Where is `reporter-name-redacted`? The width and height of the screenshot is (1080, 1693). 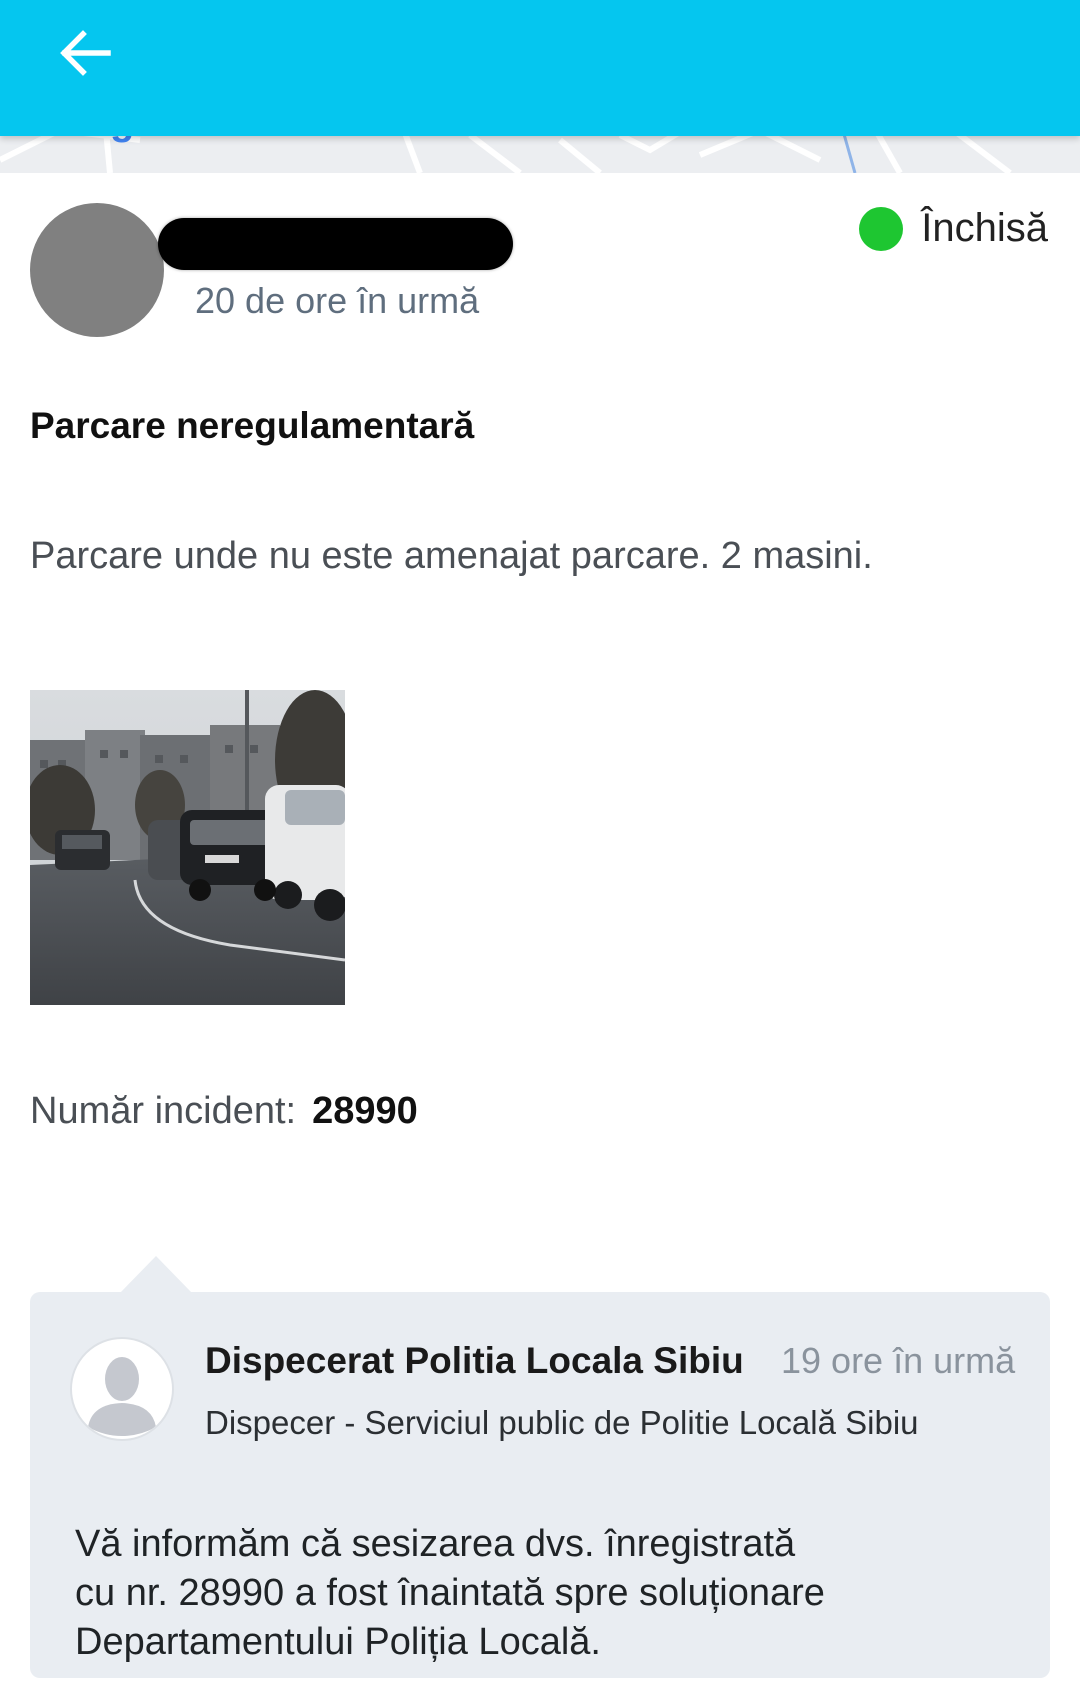
reporter-name-redacted is located at coordinates (335, 244).